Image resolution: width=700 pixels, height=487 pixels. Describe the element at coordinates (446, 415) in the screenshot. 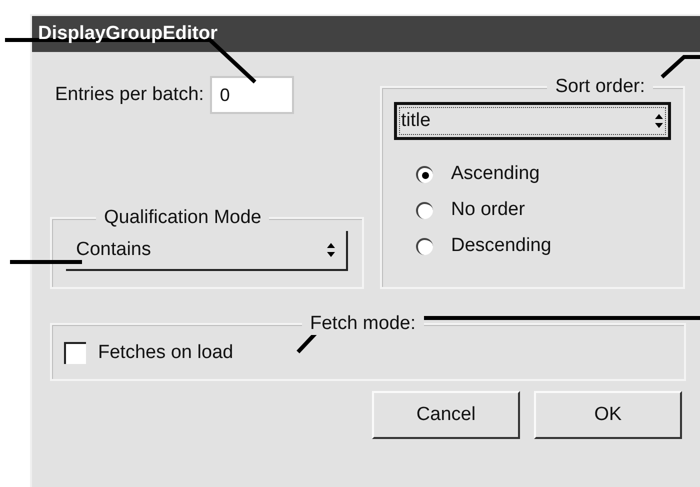

I see `dialog-button: Cancel` at that location.